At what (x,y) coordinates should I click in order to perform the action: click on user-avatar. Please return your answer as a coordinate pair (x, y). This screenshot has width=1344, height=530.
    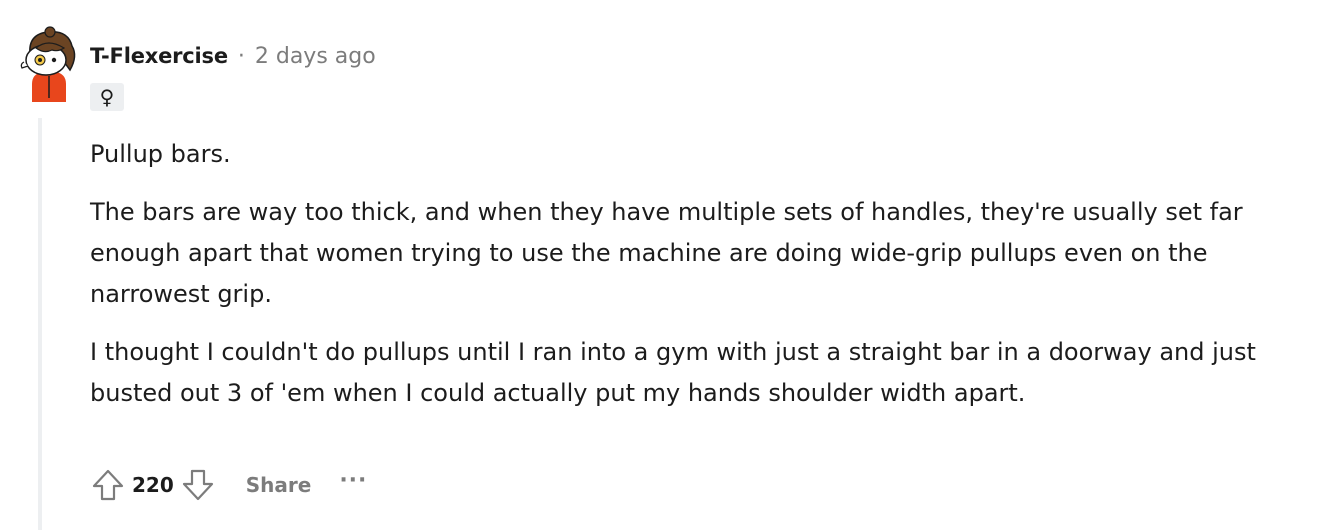
    Looking at the image, I should click on (48, 64).